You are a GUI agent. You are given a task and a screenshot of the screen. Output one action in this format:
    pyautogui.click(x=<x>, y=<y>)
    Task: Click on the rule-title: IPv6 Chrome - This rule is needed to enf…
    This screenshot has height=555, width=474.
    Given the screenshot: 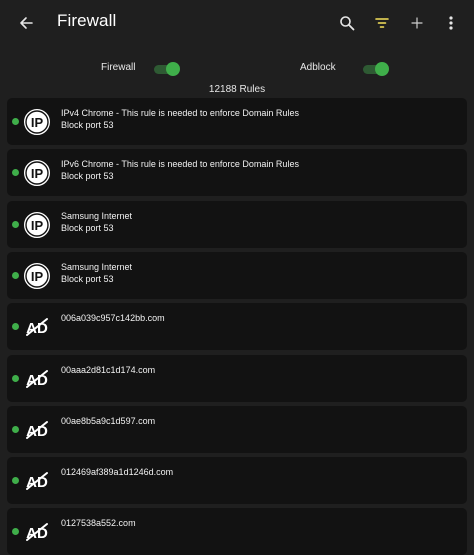 What is the action you would take?
    pyautogui.click(x=180, y=164)
    